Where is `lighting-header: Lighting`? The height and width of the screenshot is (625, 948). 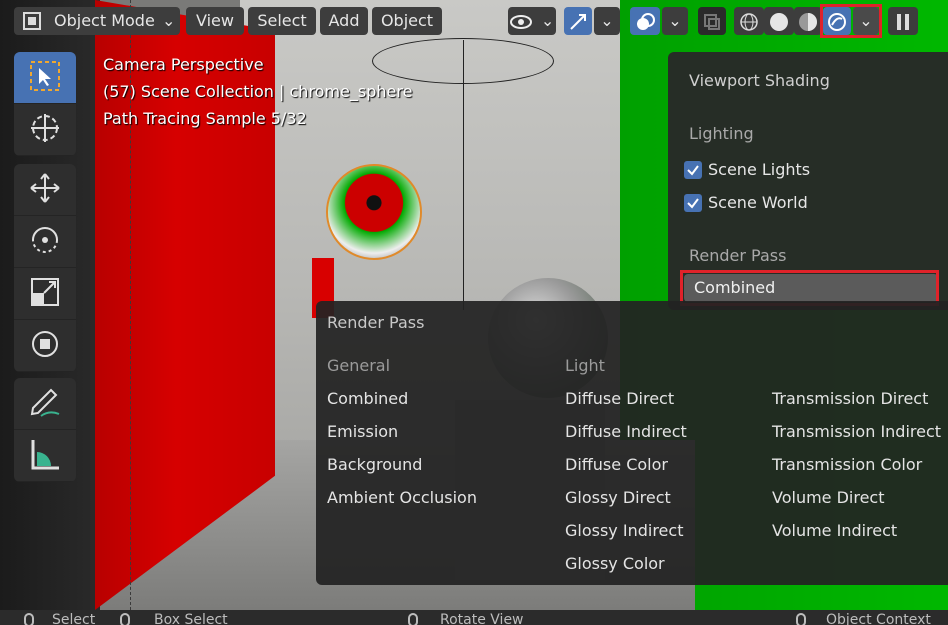 lighting-header: Lighting is located at coordinates (721, 133).